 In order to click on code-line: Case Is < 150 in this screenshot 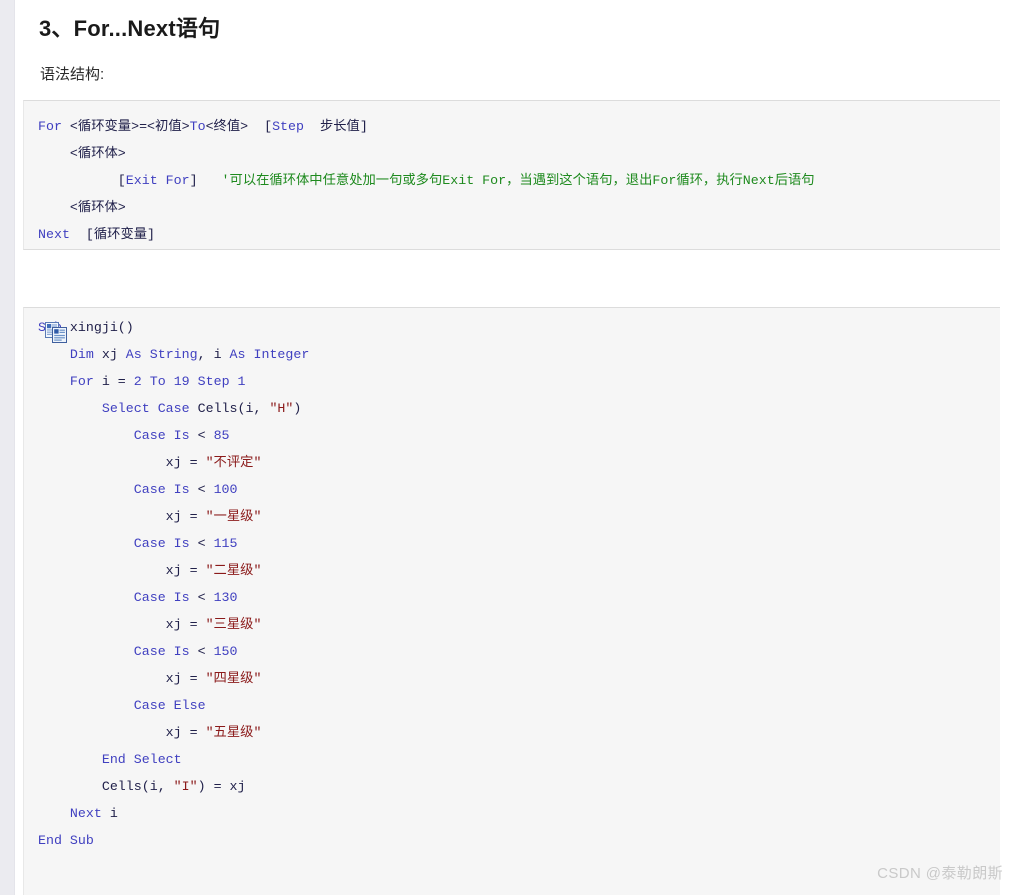, I will do `click(519, 651)`.